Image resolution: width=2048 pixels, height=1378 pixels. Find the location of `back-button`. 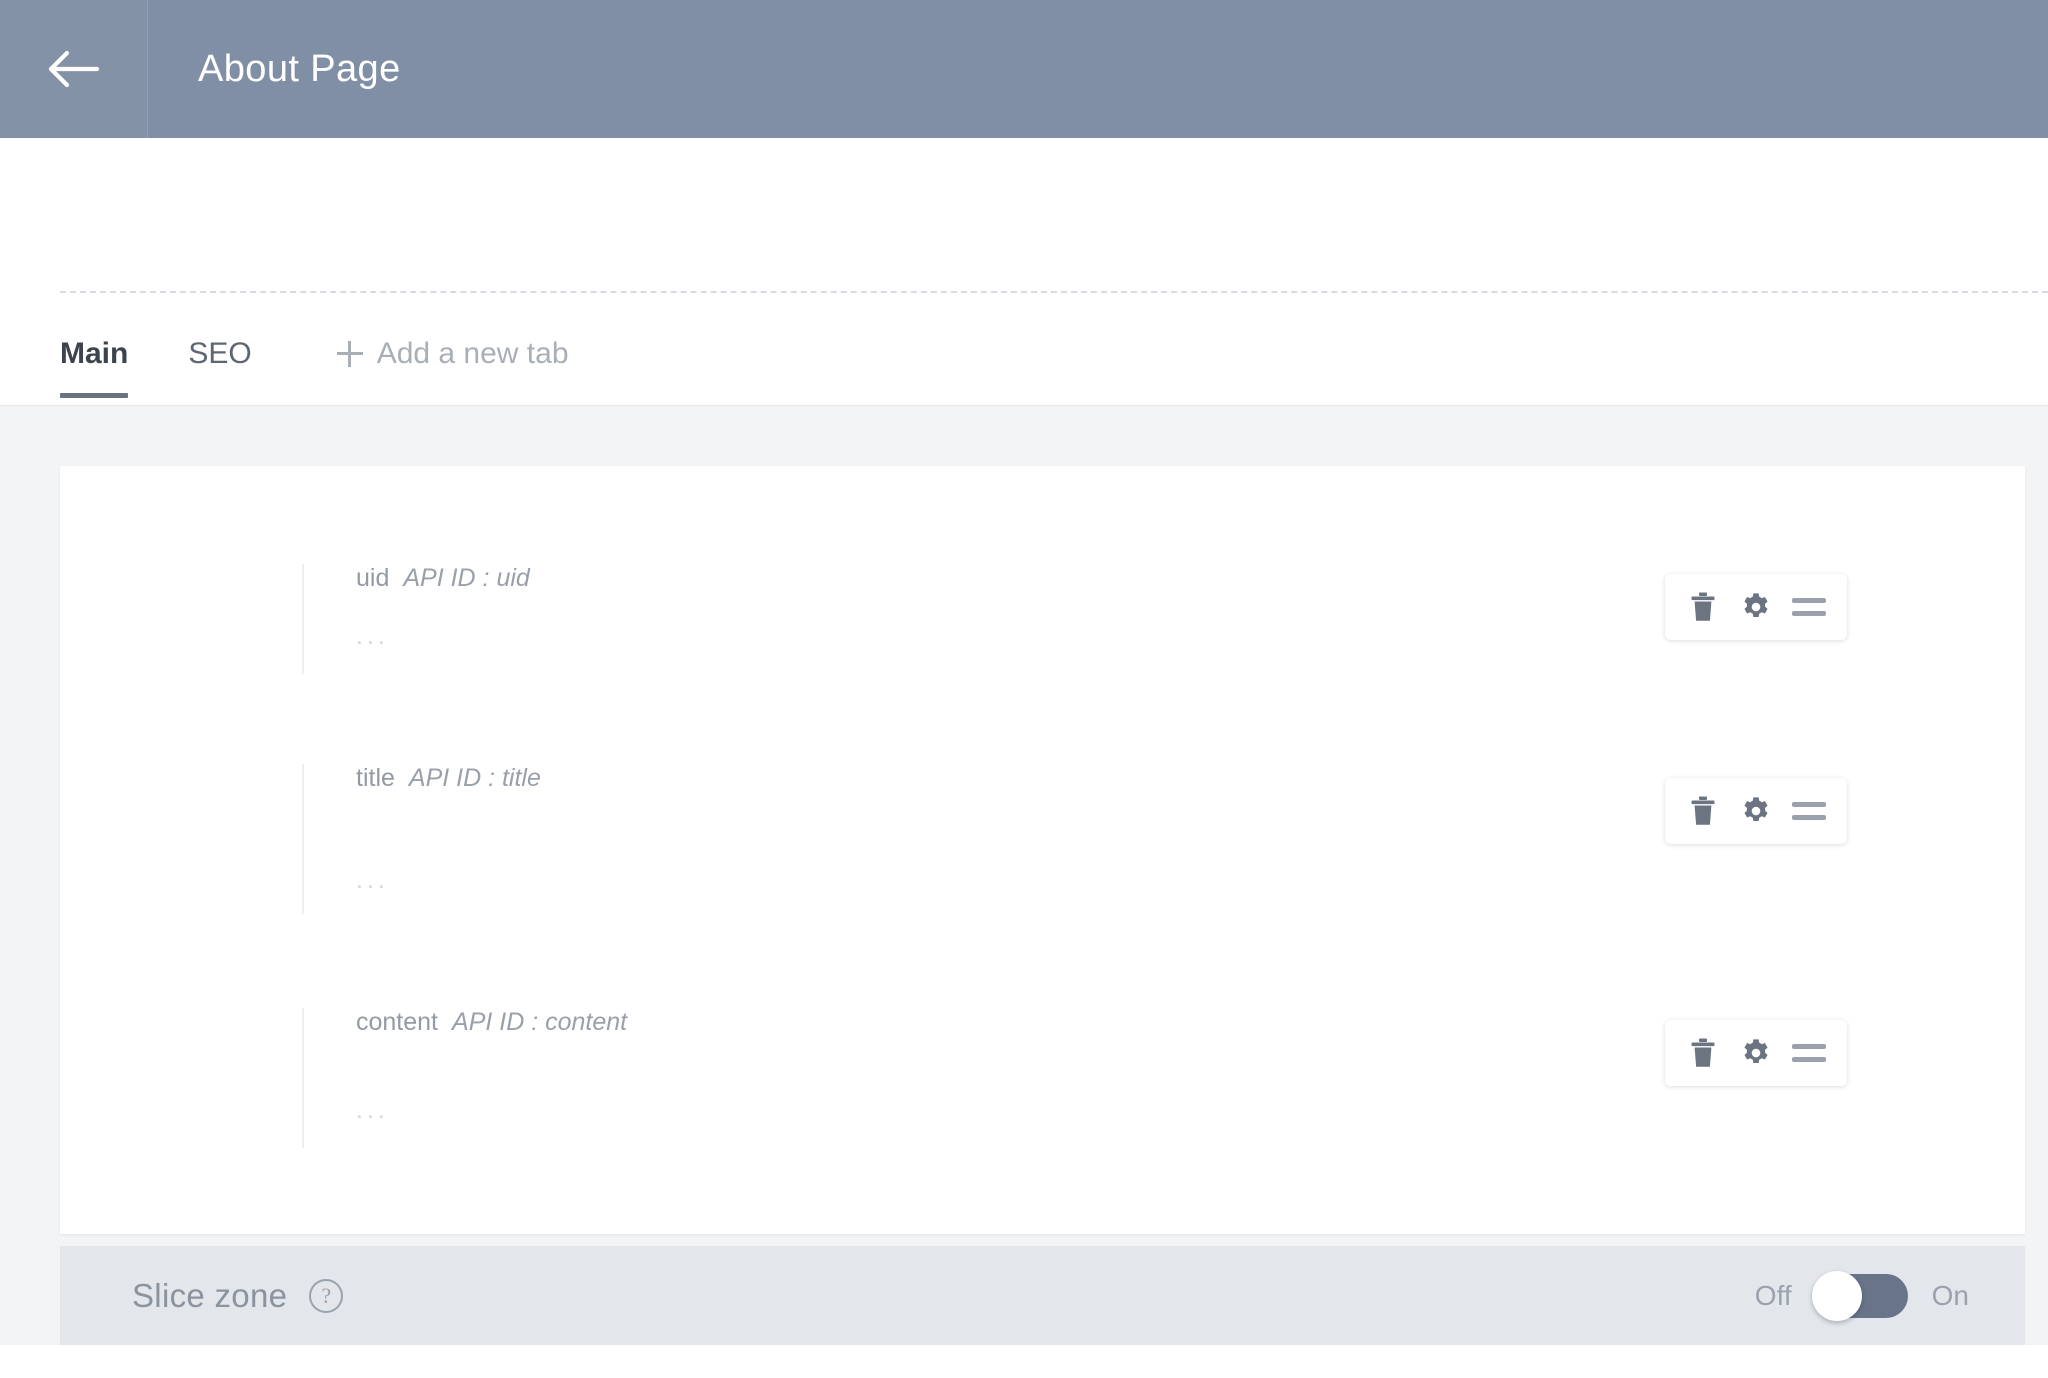

back-button is located at coordinates (74, 69).